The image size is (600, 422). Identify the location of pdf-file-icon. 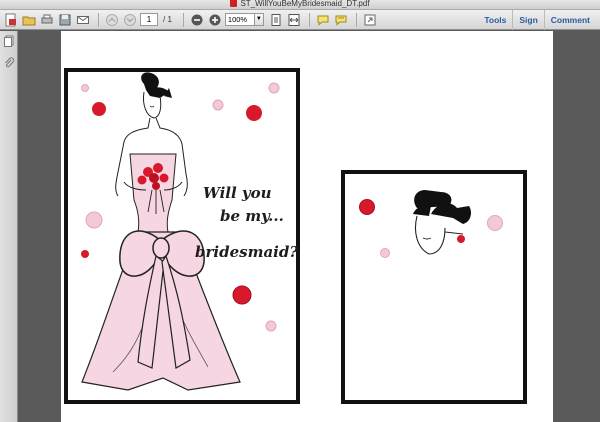
(234, 3).